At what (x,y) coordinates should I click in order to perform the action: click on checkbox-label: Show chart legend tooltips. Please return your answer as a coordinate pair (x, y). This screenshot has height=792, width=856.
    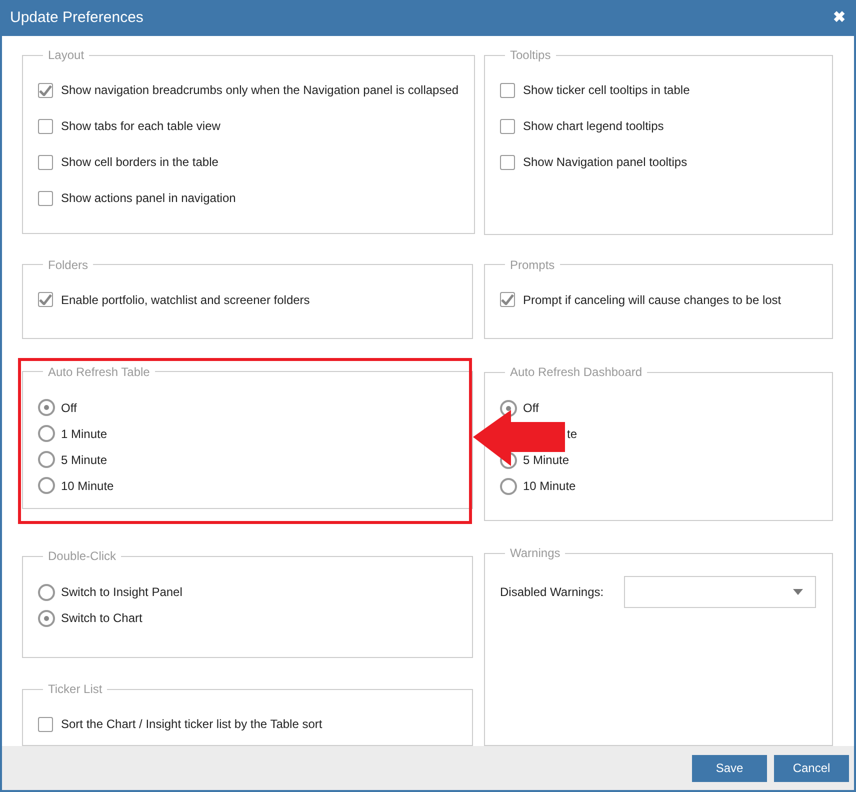
    Looking at the image, I should click on (593, 126).